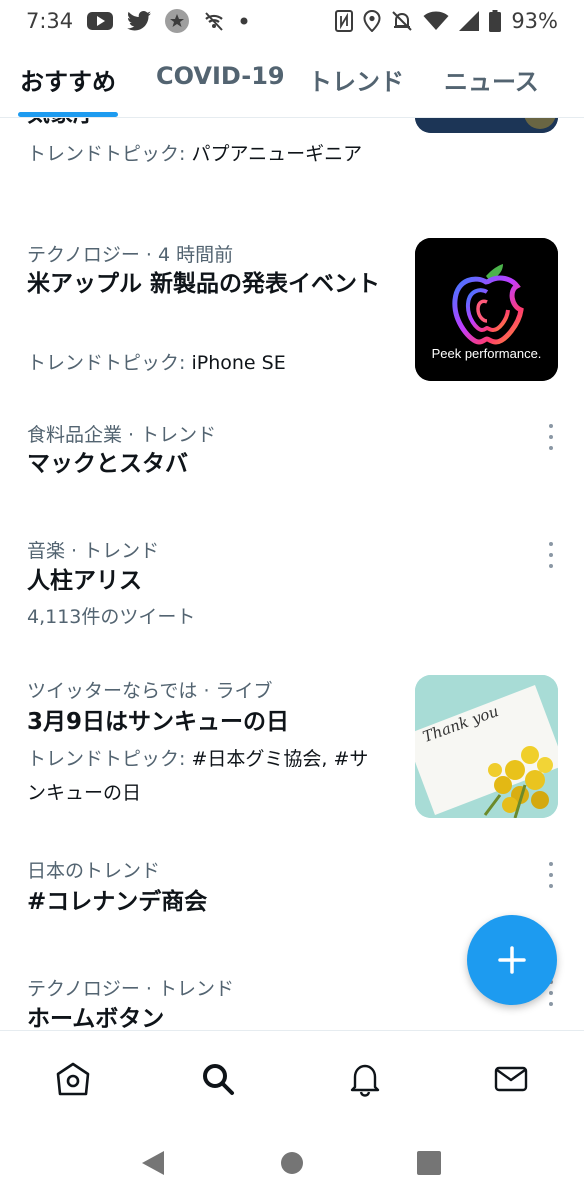 Image resolution: width=584 pixels, height=1200 pixels. Describe the element at coordinates (107, 464) in the screenshot. I see `trend-headline: マックとスタバ` at that location.